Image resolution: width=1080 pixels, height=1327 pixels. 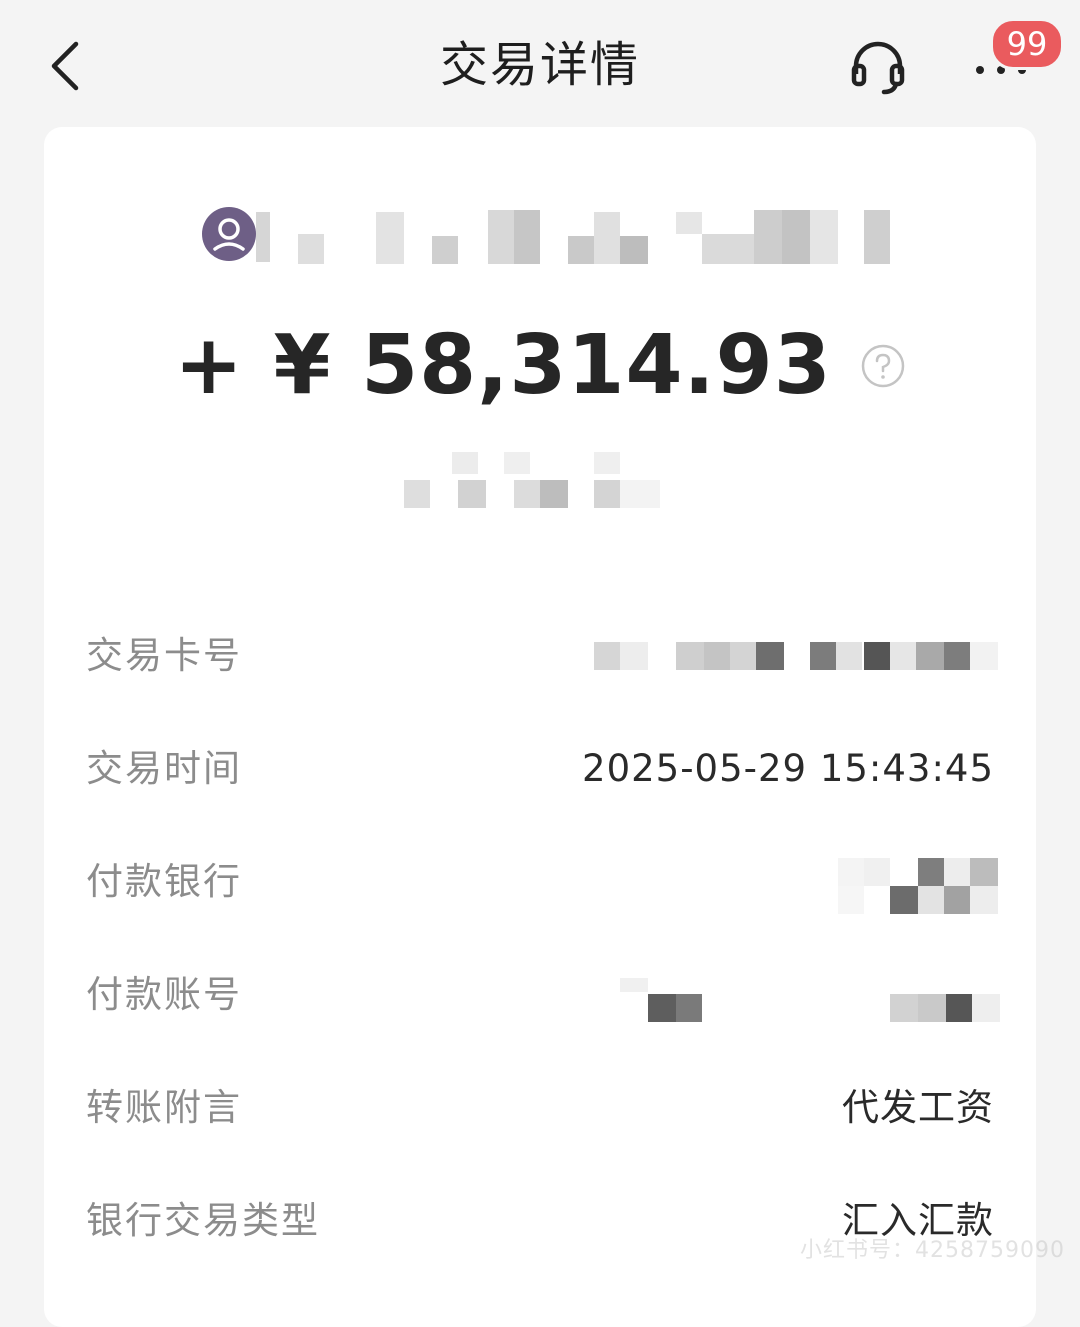 I want to click on redacted-card-number, so click(x=796, y=657).